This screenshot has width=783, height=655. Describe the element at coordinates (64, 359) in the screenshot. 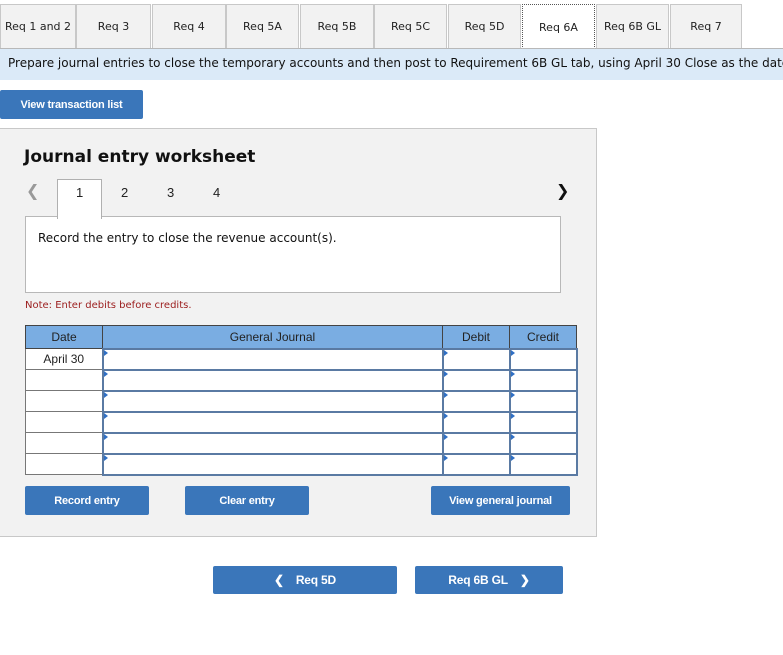

I see `date-cell: April 30` at that location.